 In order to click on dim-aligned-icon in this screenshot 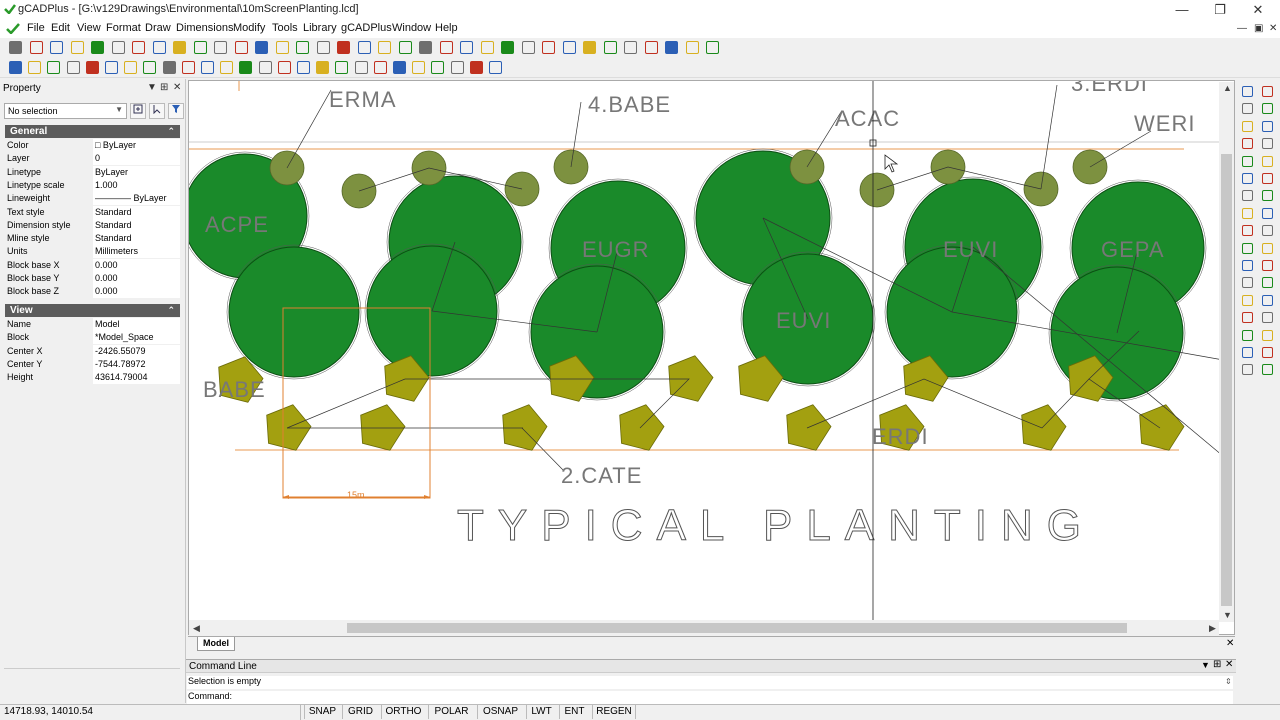, I will do `click(342, 67)`.